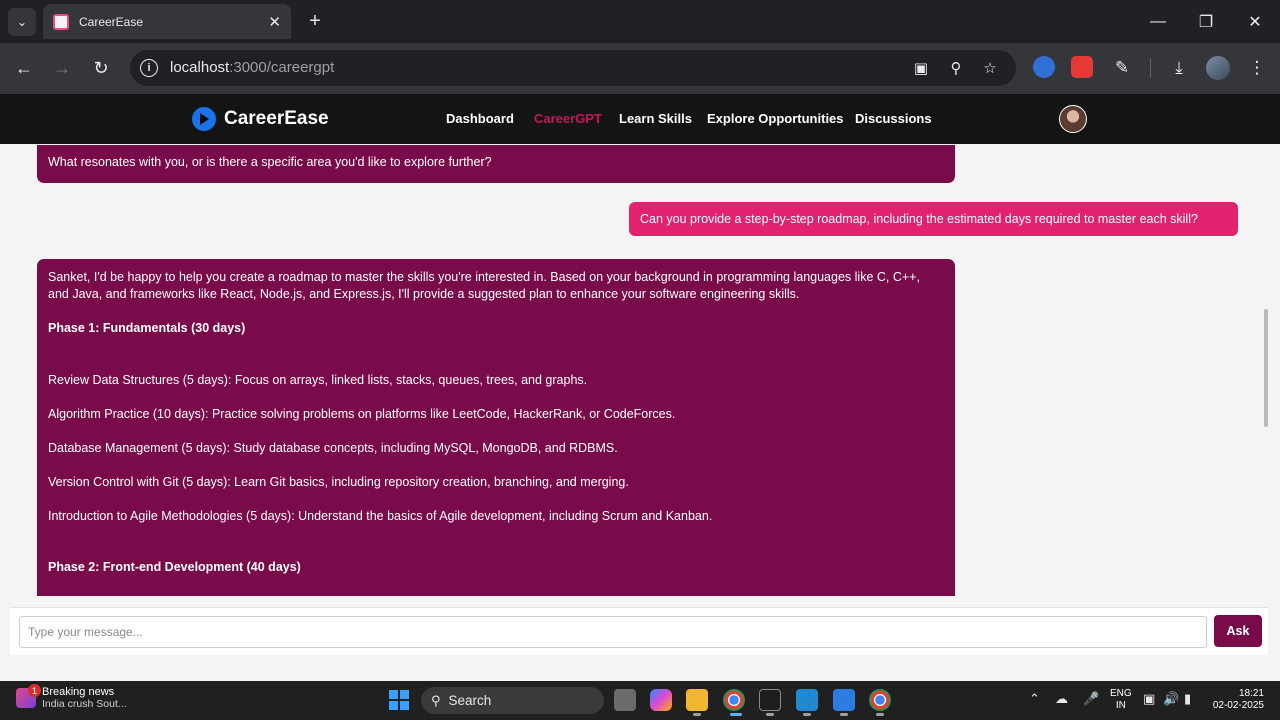 The height and width of the screenshot is (720, 1280). Describe the element at coordinates (436, 700) in the screenshot. I see `search-icon: ⚲` at that location.